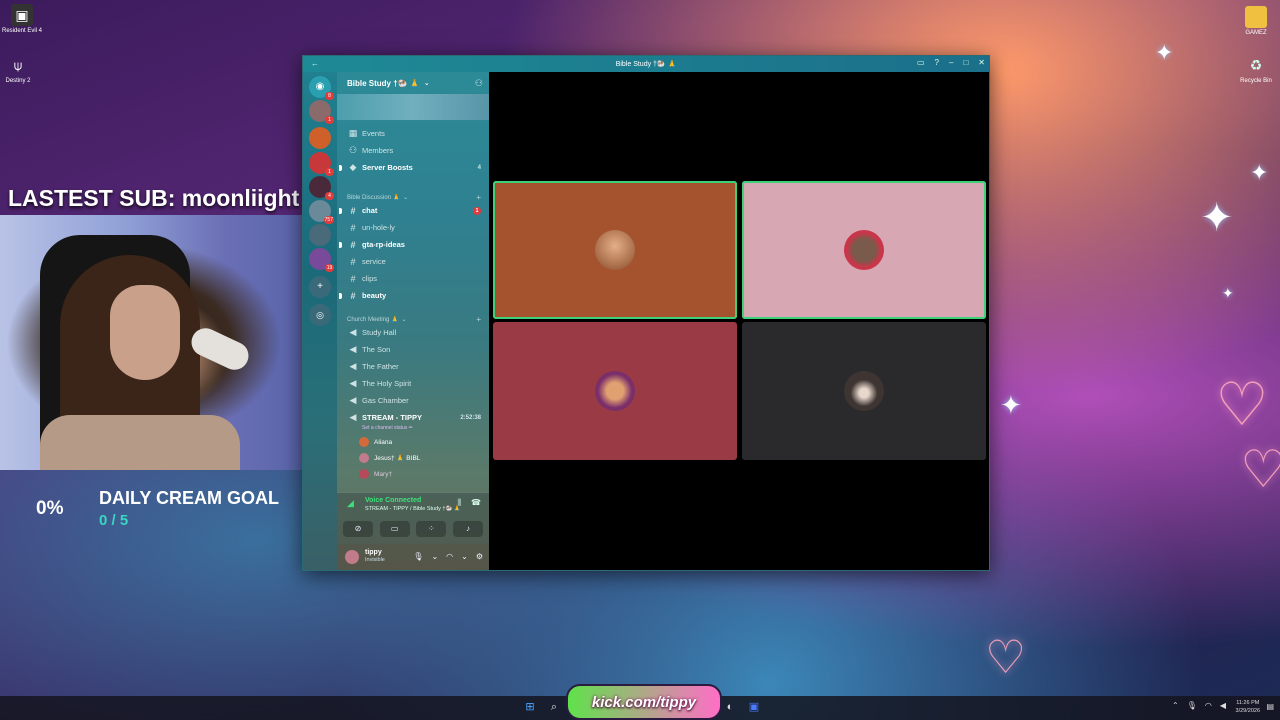  What do you see at coordinates (477, 210) in the screenshot?
I see `mention-badge: 1` at bounding box center [477, 210].